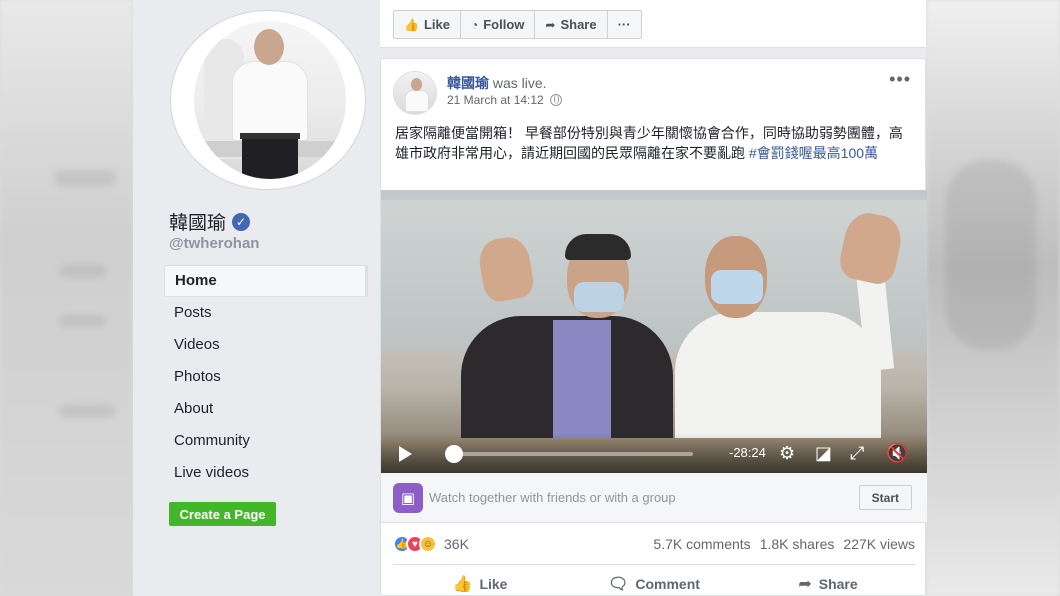 The image size is (1060, 596). What do you see at coordinates (578, 24) in the screenshot?
I see `share-page-label: Share` at bounding box center [578, 24].